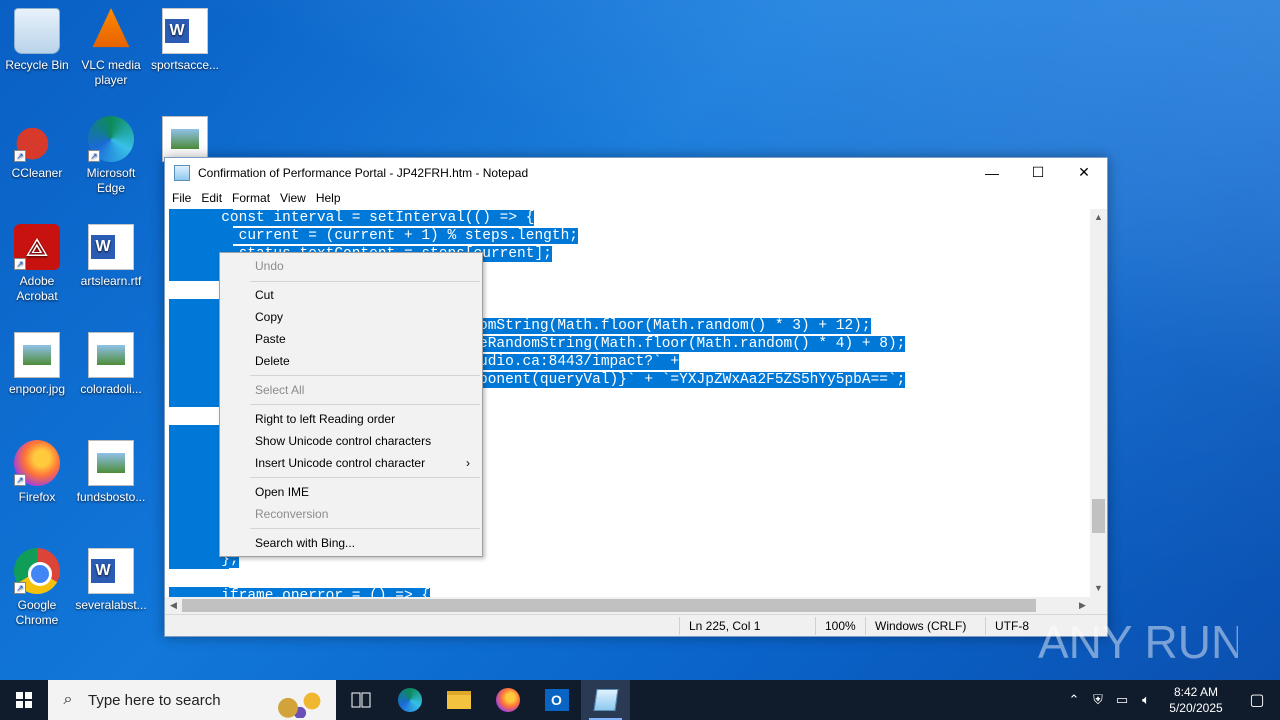 The height and width of the screenshot is (720, 1280). I want to click on menu-item-select-all: Select All, so click(351, 390).